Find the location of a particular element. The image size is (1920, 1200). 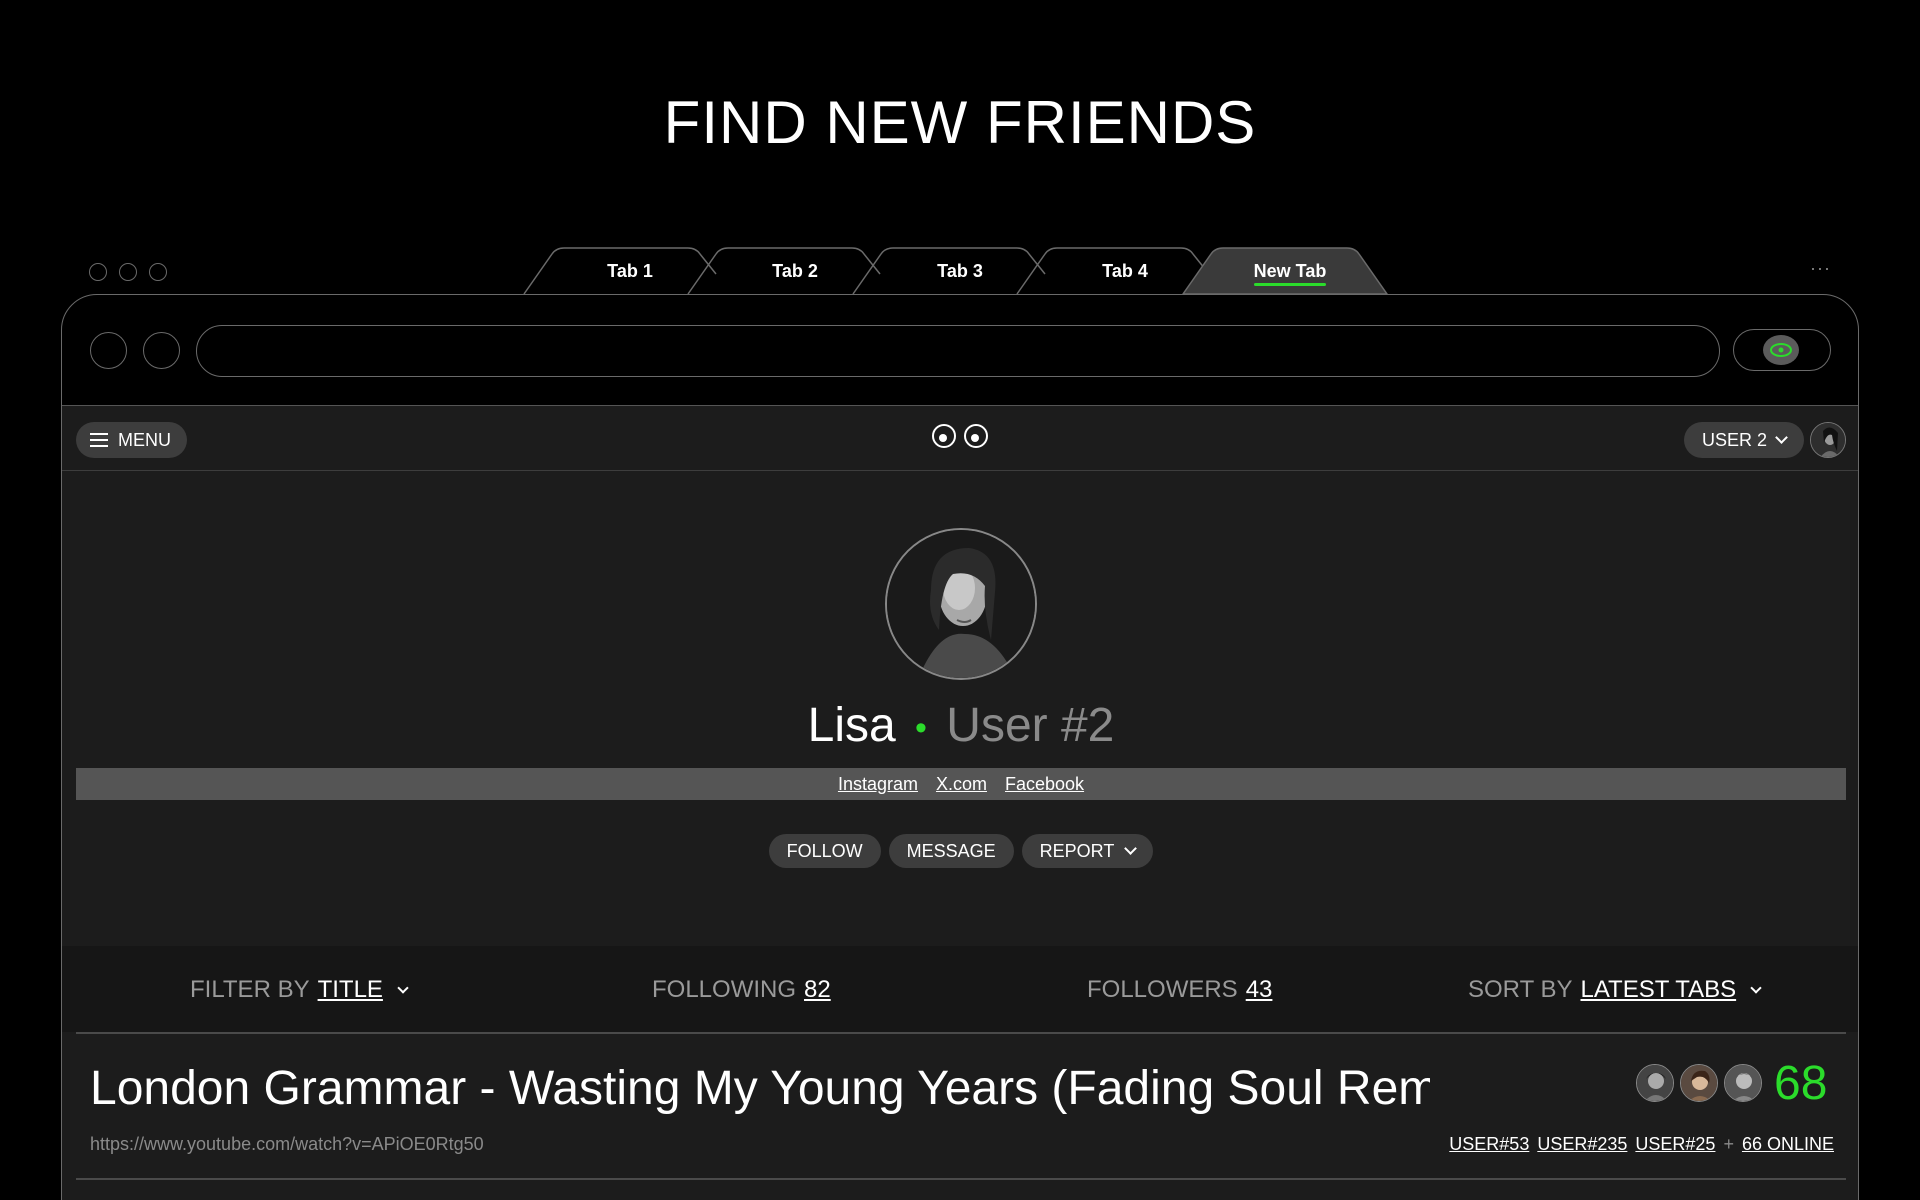

online-count: 68 is located at coordinates (1801, 1083).